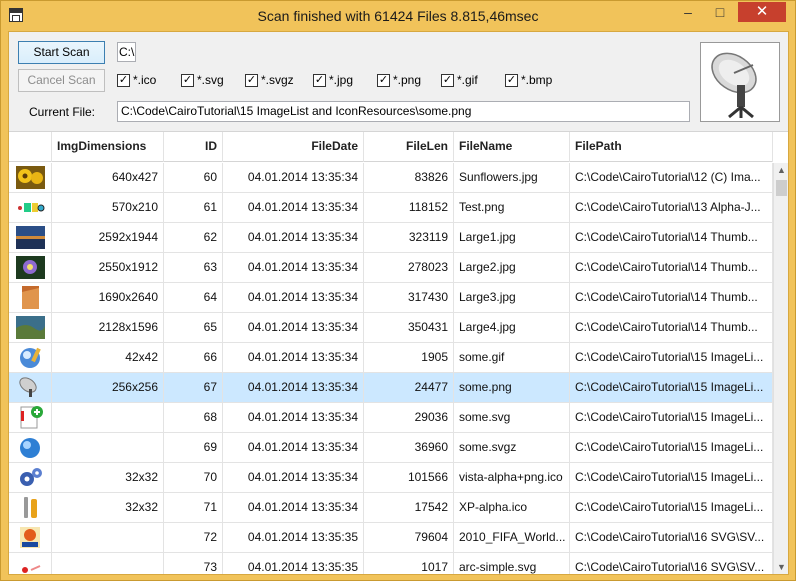 Image resolution: width=796 pixels, height=581 pixels. Describe the element at coordinates (193, 147) in the screenshot. I see `column-header-id: ID` at that location.